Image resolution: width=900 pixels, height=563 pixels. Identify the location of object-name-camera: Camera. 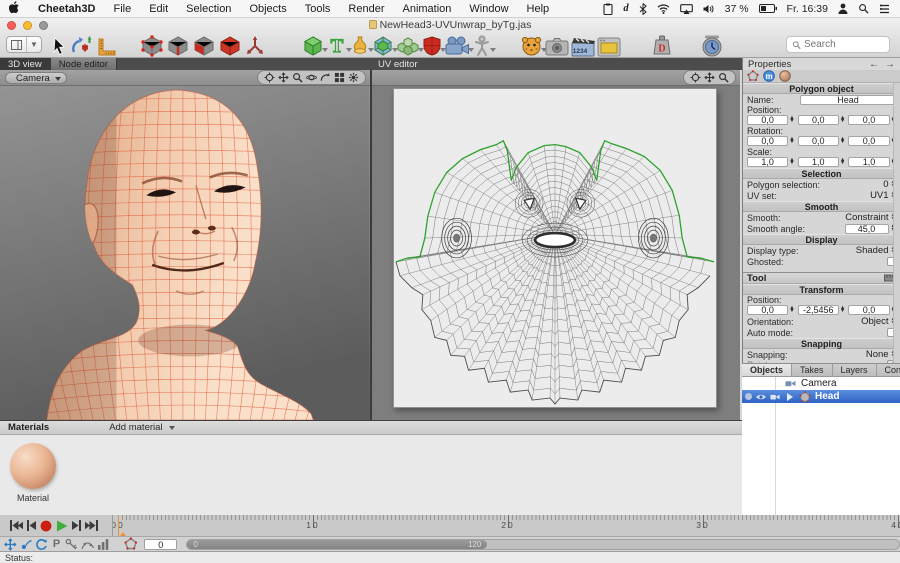
(819, 383).